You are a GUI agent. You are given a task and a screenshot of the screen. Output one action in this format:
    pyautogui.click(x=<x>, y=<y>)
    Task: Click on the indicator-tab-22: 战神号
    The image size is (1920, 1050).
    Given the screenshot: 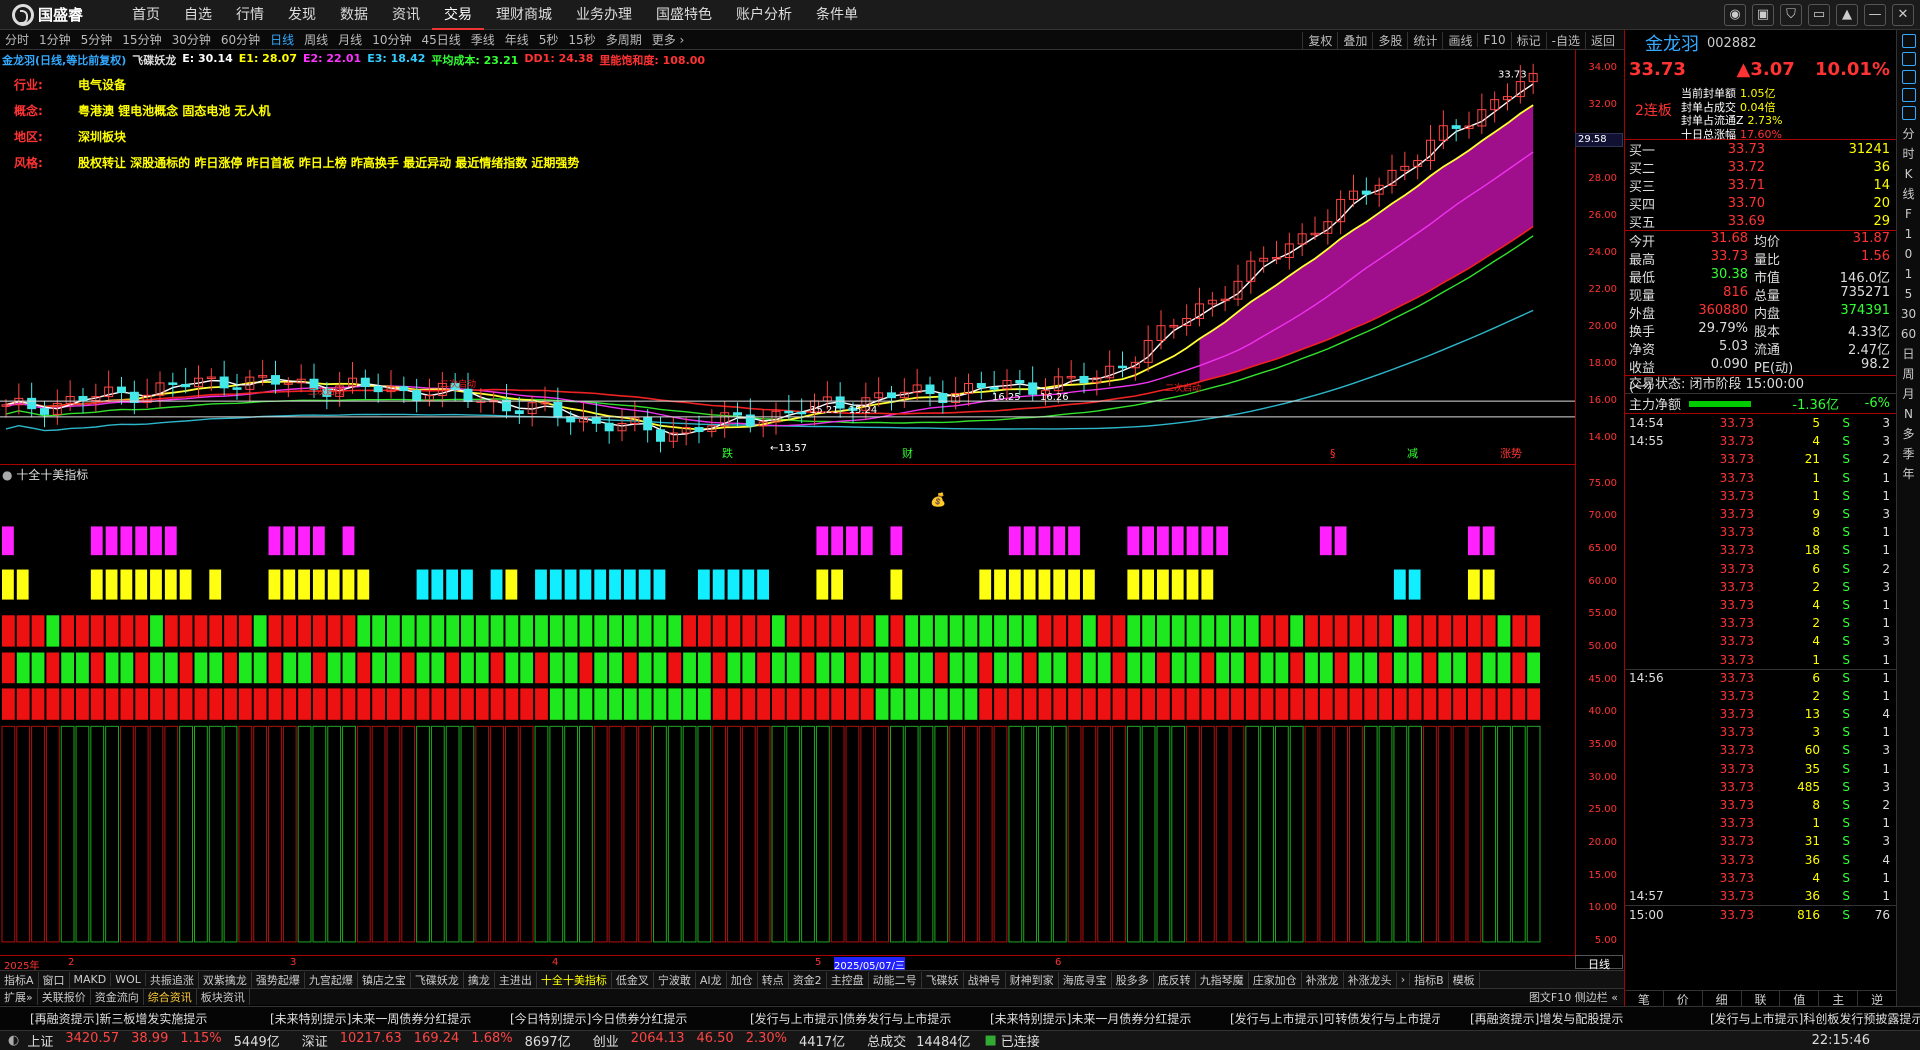 What is the action you would take?
    pyautogui.click(x=985, y=979)
    